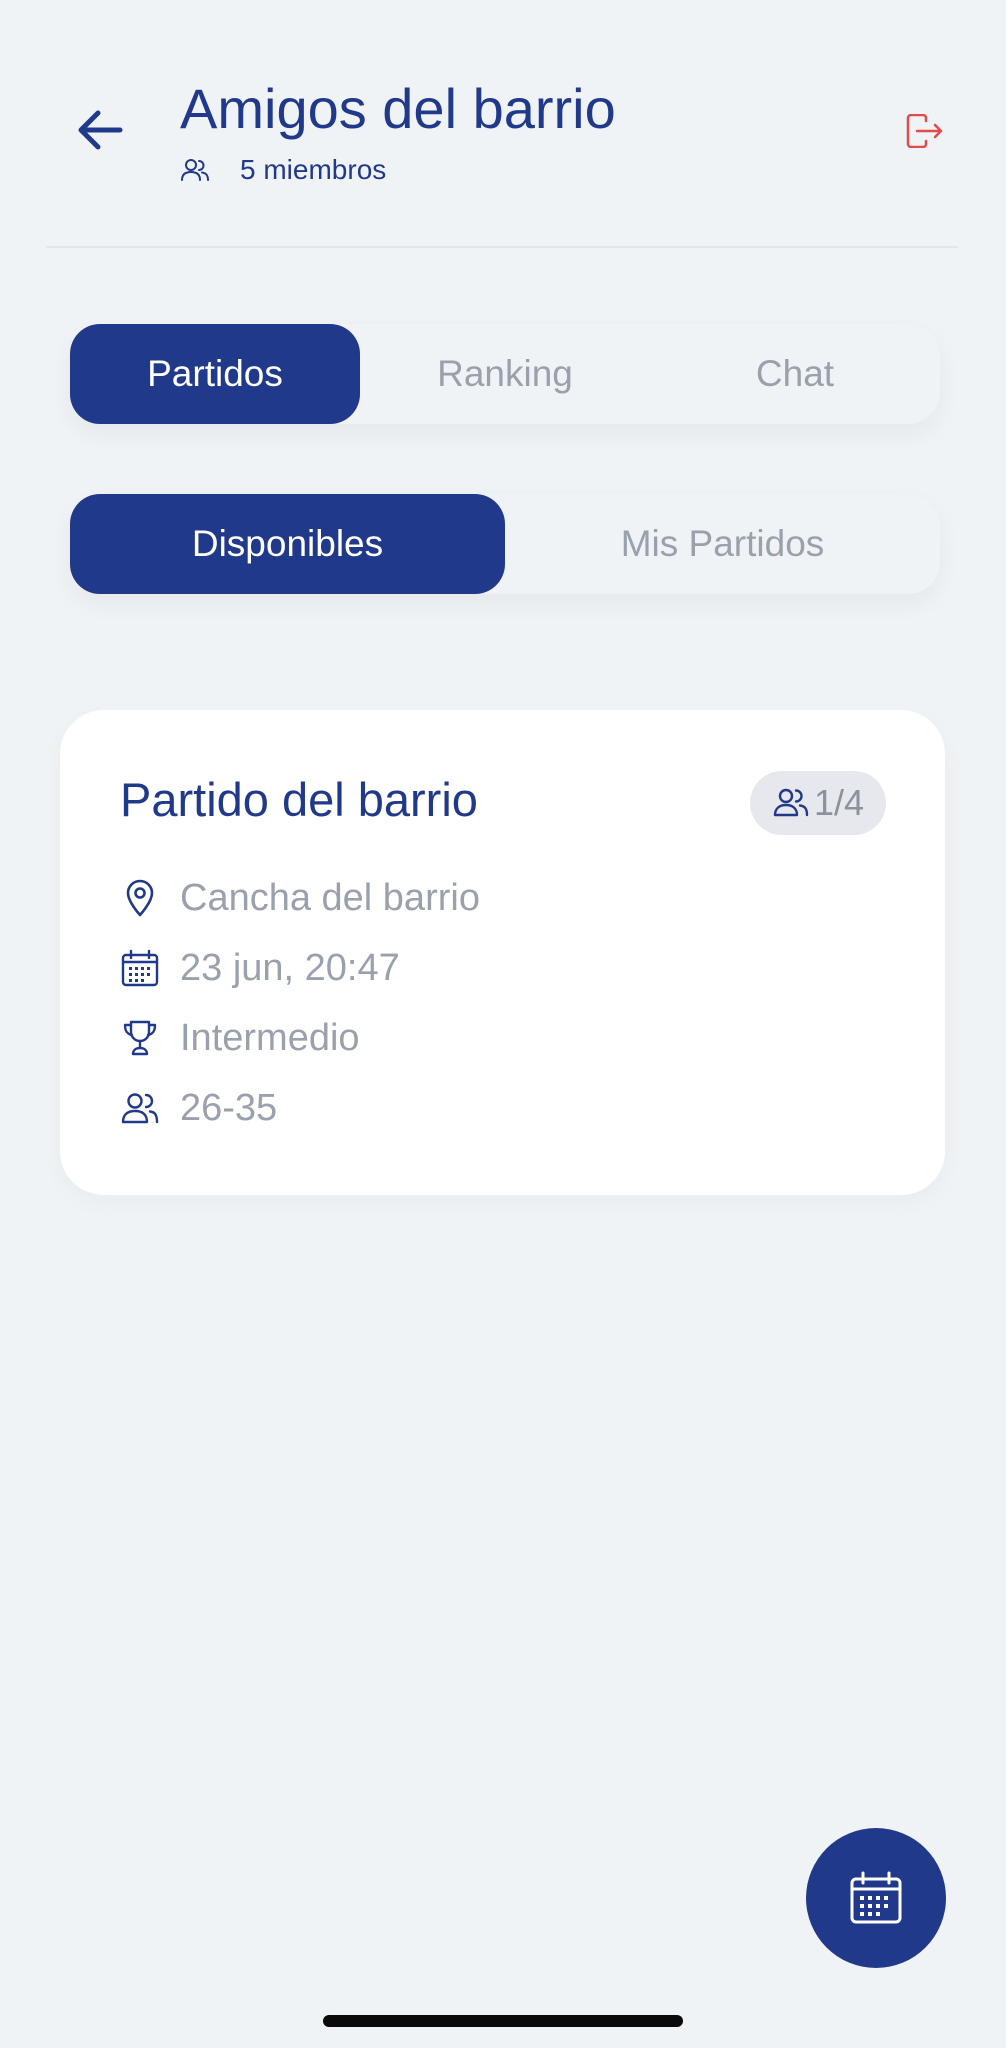  I want to click on match-datetime: 23 jun, 20:47, so click(260, 968).